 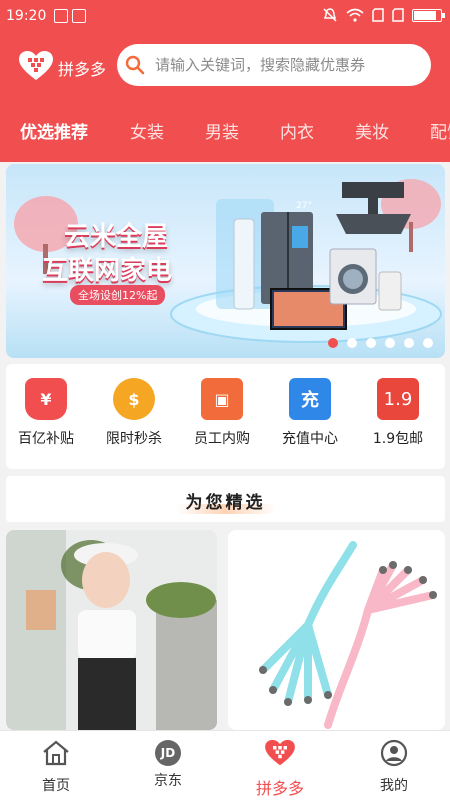 What do you see at coordinates (116, 237) in the screenshot?
I see `banner-title-line1: 云米全屋` at bounding box center [116, 237].